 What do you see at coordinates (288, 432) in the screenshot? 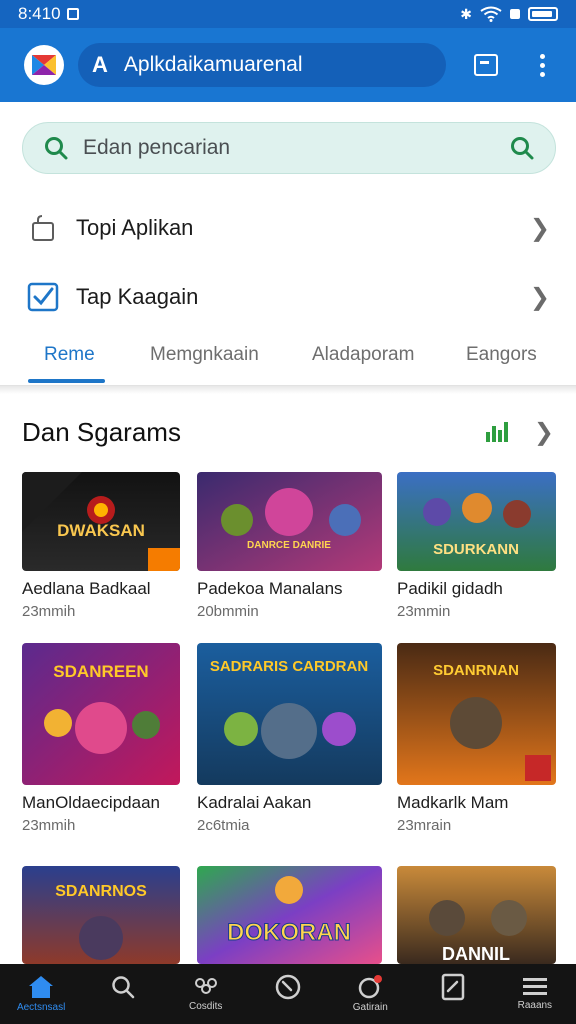
I see `section-header: Dan Sgarams ❯` at bounding box center [288, 432].